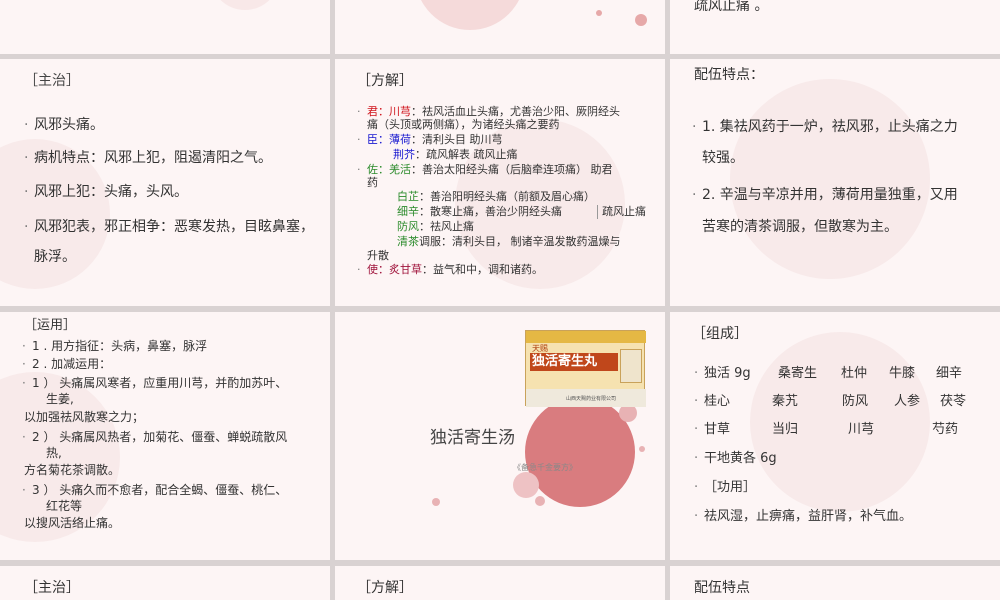  What do you see at coordinates (400, 169) in the screenshot?
I see `zuo-herb: 羌活` at bounding box center [400, 169].